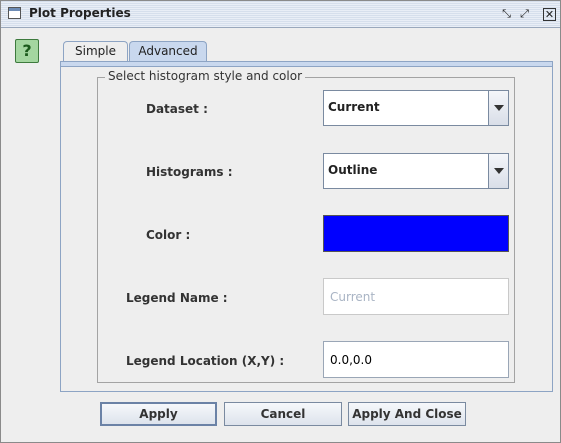  What do you see at coordinates (416, 108) in the screenshot?
I see `dataset-select: Current` at bounding box center [416, 108].